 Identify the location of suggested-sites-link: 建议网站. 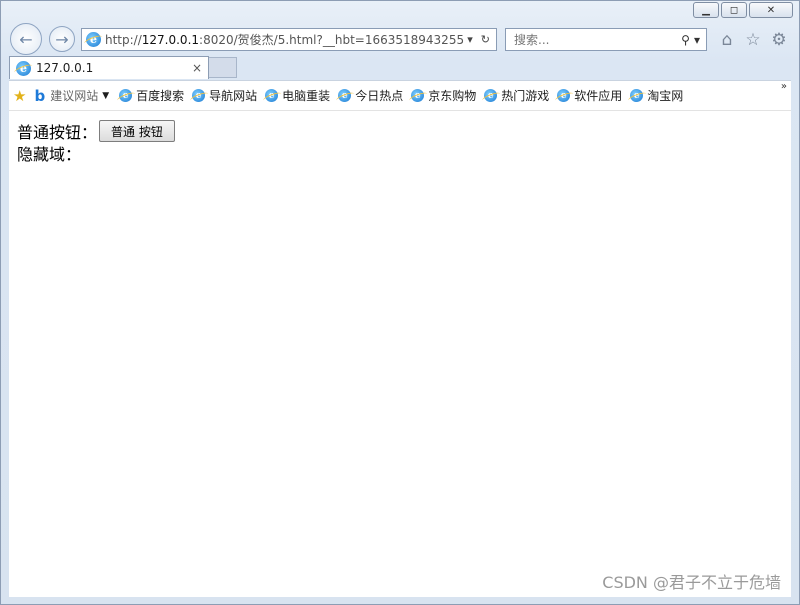
(74, 95).